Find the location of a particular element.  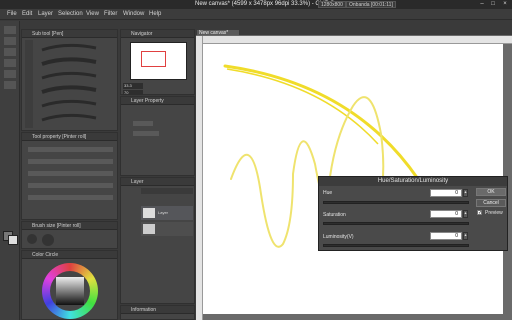

preview-label: Preview is located at coordinates (494, 213).